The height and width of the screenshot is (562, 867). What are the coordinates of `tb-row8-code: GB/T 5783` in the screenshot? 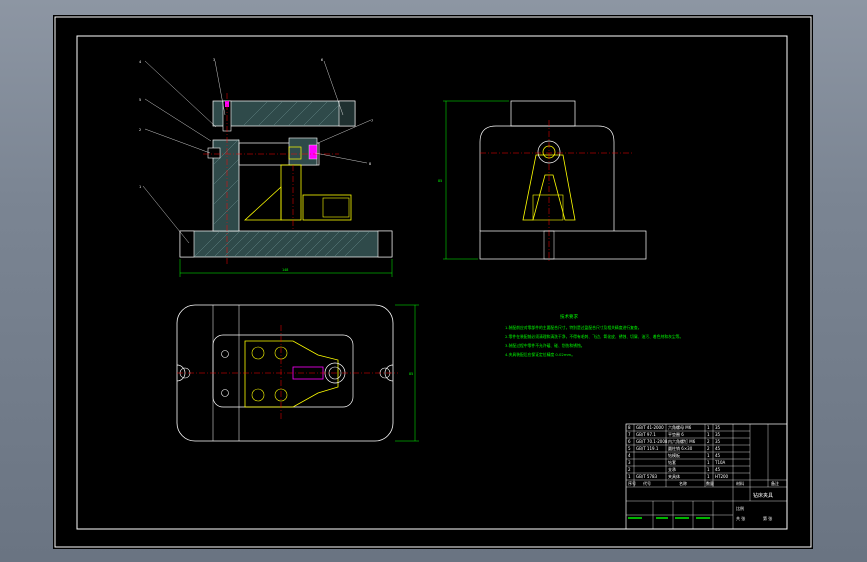 It's located at (647, 476).